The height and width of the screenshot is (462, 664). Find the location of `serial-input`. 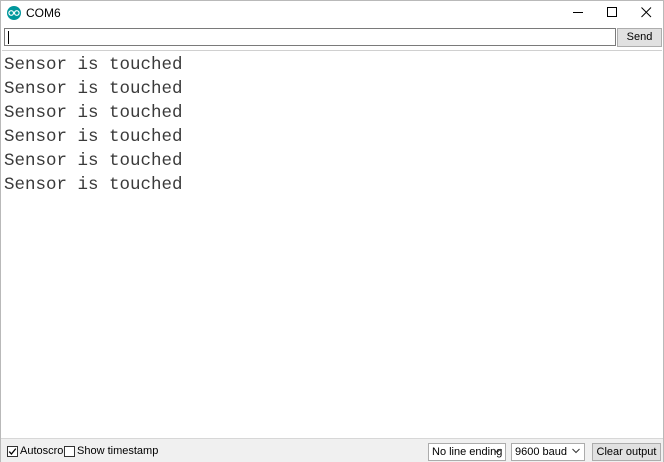

serial-input is located at coordinates (310, 37).